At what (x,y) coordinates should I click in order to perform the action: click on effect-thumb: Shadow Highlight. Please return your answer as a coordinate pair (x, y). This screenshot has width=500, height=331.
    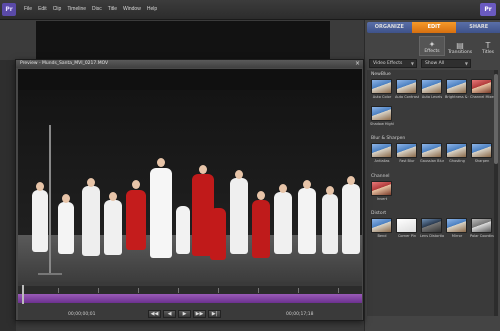
    Looking at the image, I should click on (382, 117).